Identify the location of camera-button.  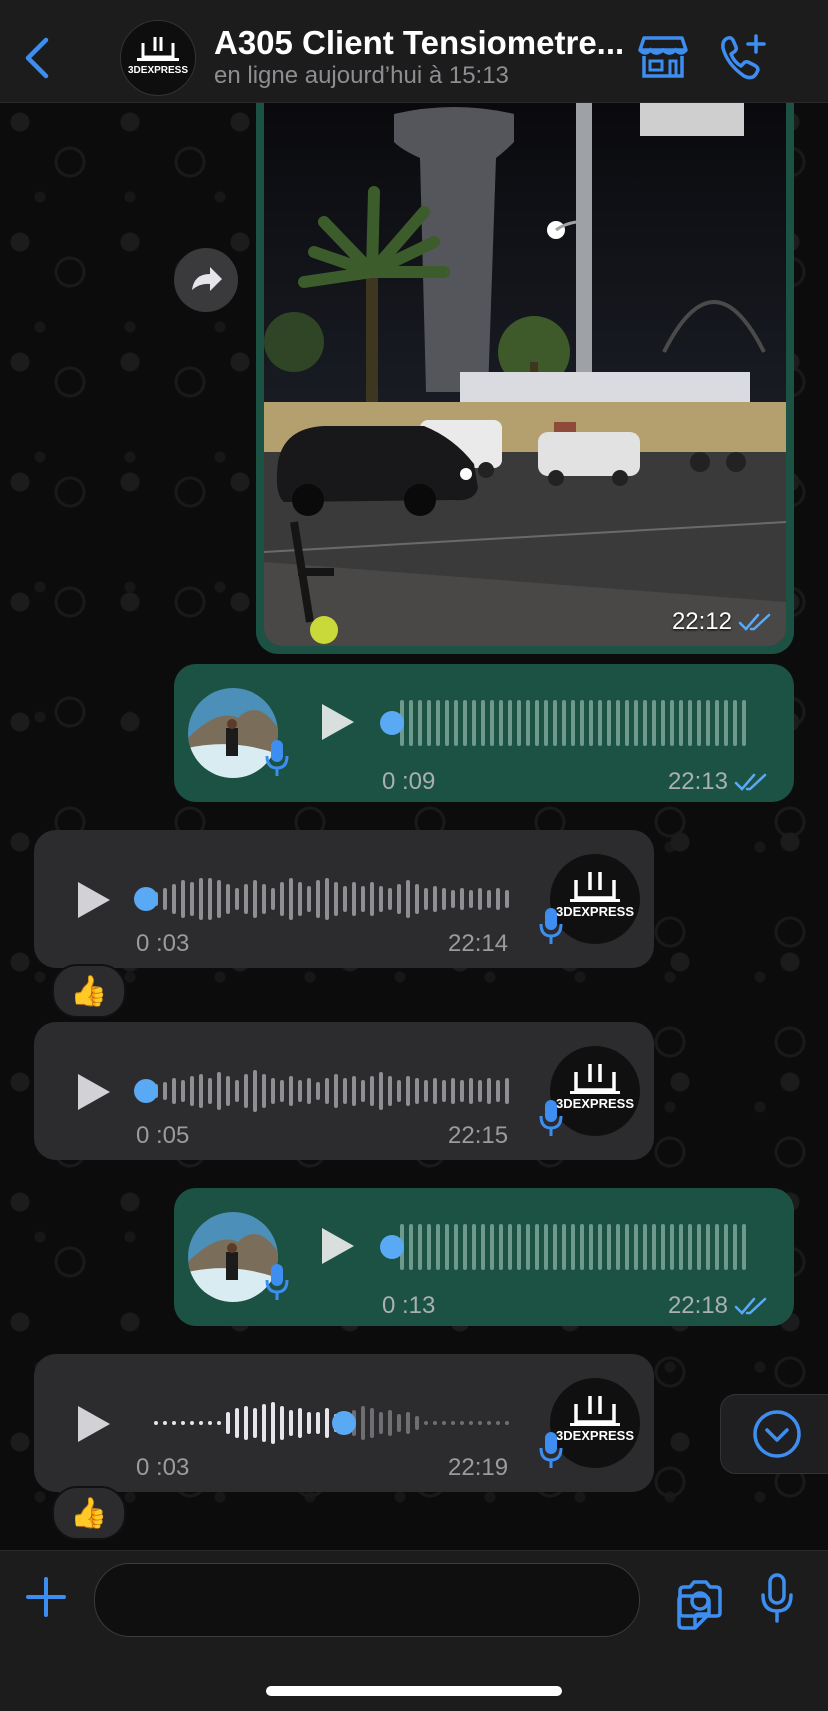
(700, 1599).